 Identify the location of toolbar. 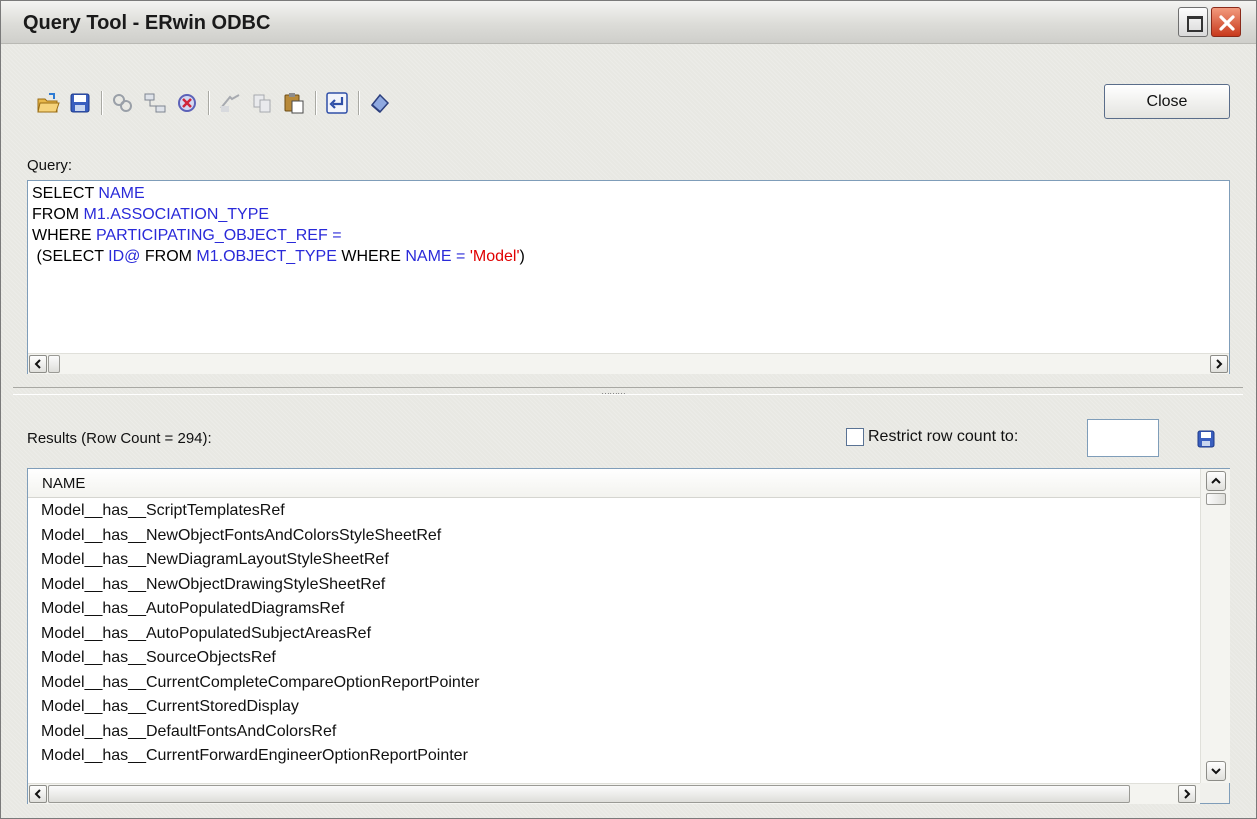
(217, 103).